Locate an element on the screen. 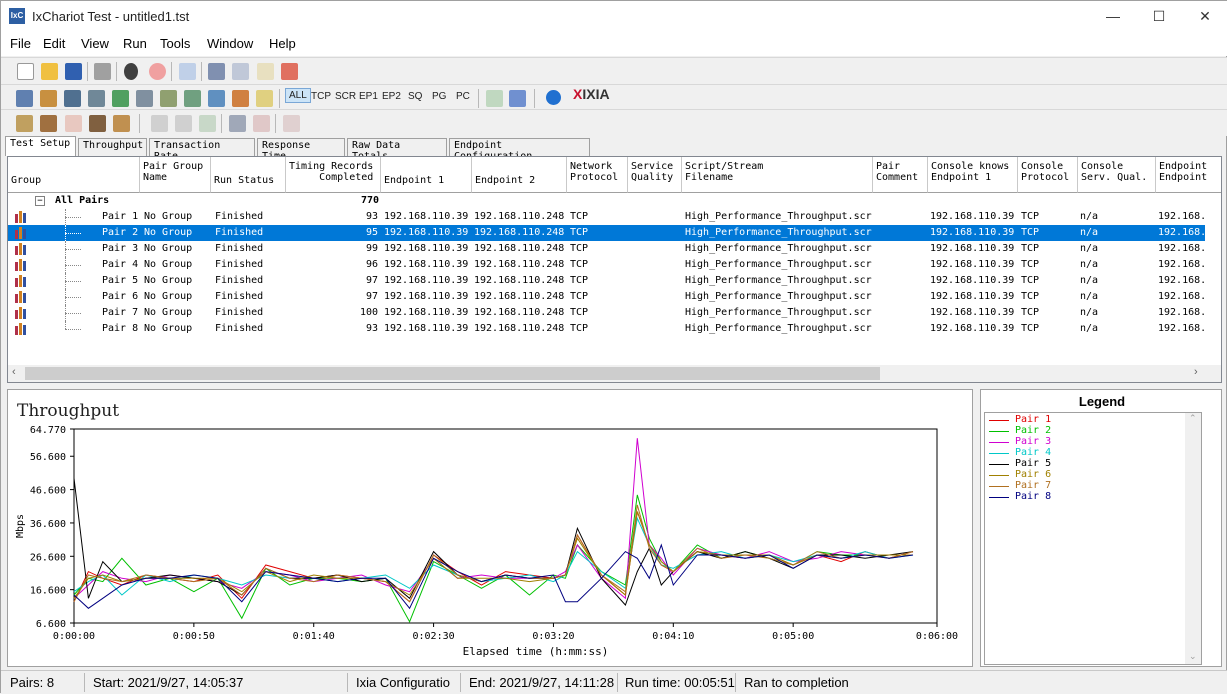  menu-help: Help is located at coordinates (282, 43).